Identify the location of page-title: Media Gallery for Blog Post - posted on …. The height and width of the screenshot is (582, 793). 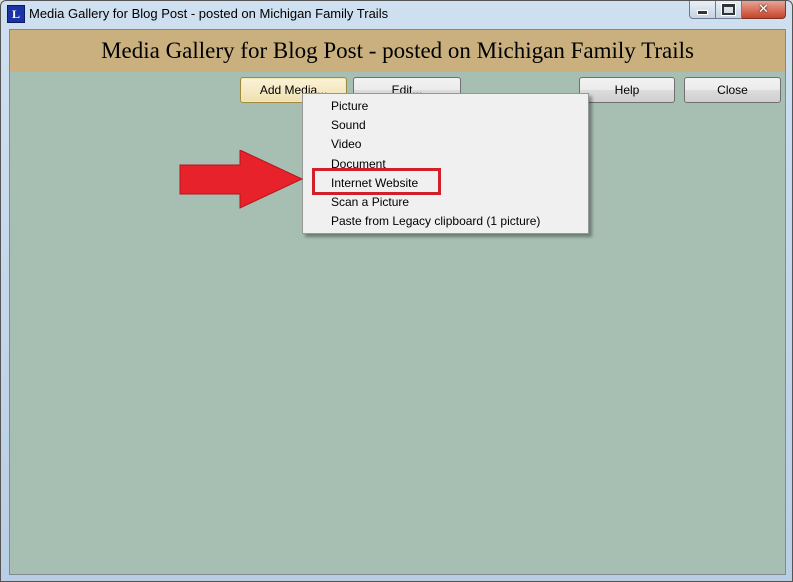
(397, 50).